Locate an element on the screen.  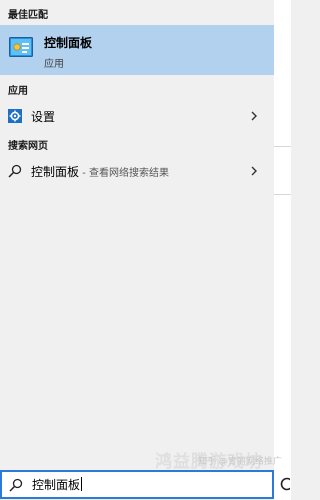
web-search-header: 搜索网页 is located at coordinates (28, 146).